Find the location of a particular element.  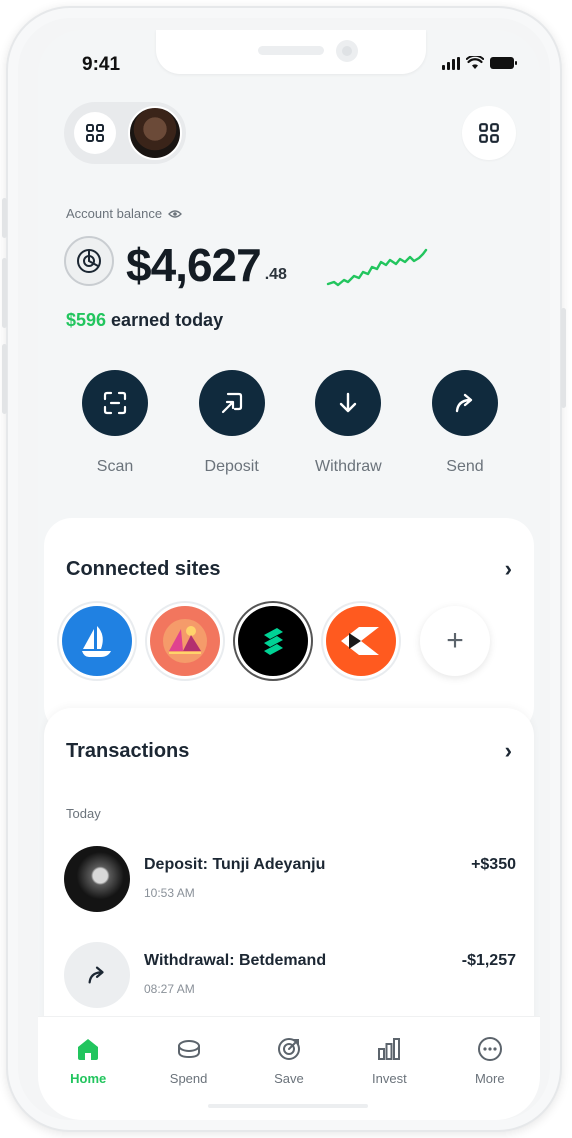

balance-cents: .48 is located at coordinates (275, 274).